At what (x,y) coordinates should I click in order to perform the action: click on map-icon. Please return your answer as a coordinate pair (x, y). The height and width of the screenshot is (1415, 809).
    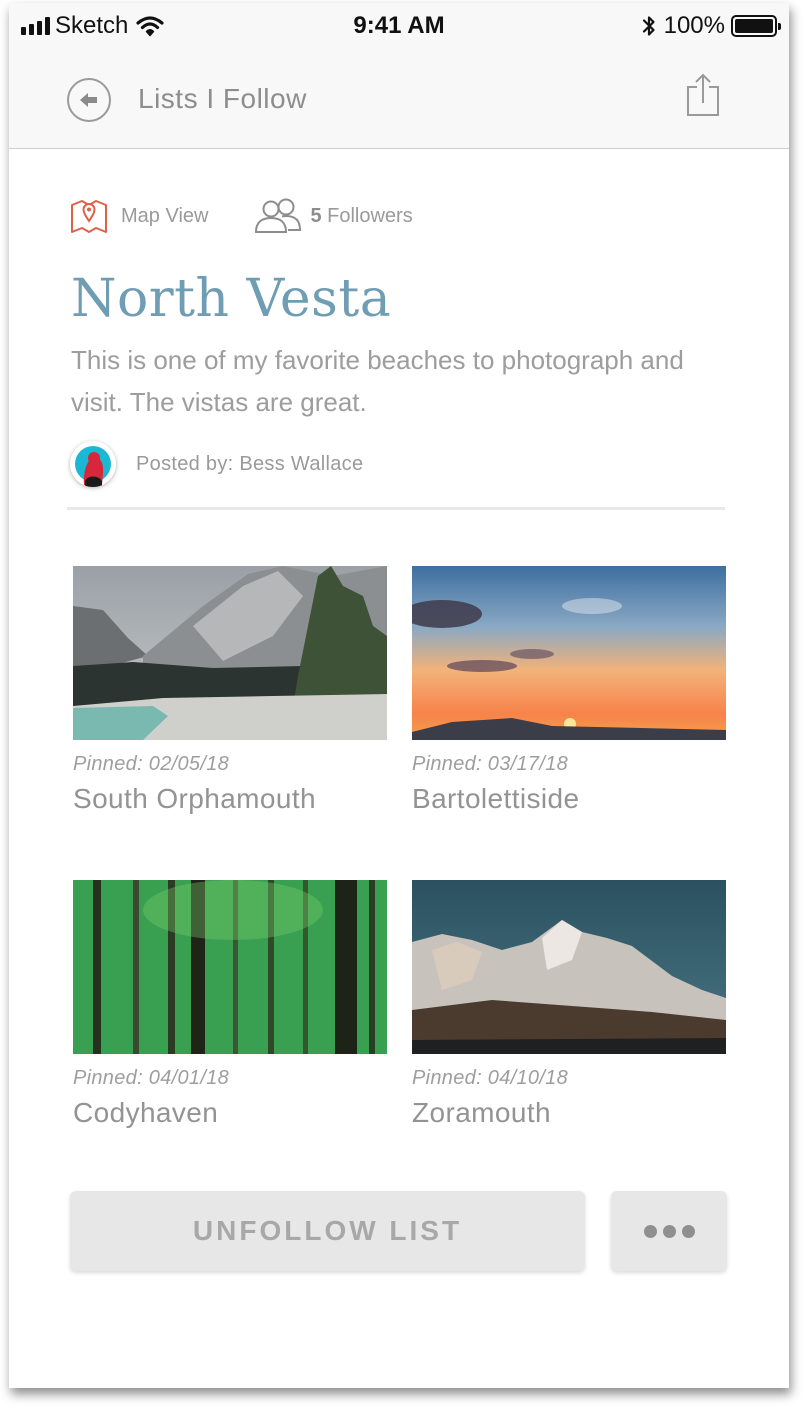
    Looking at the image, I should click on (89, 216).